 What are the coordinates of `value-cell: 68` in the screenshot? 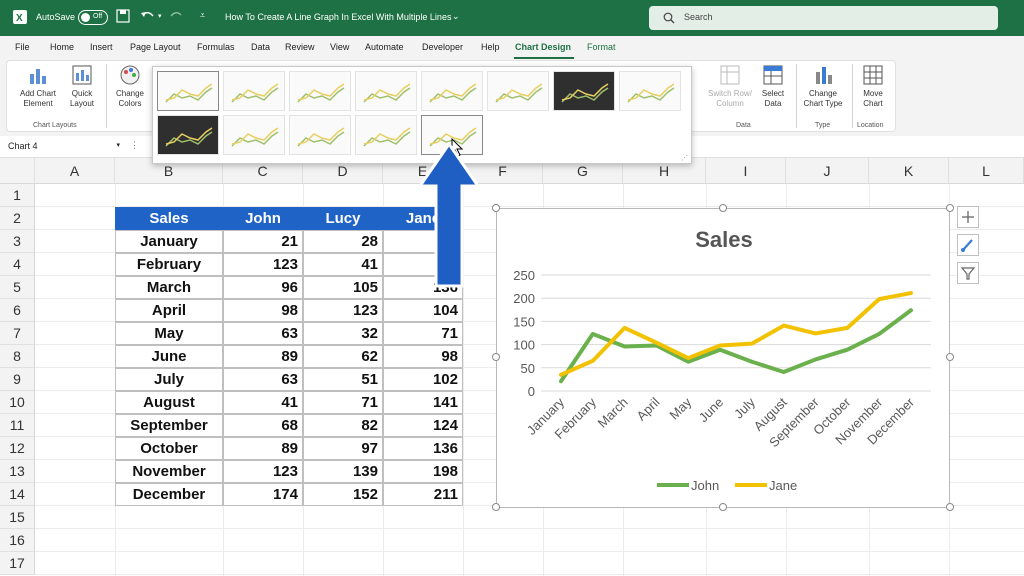 It's located at (263, 425).